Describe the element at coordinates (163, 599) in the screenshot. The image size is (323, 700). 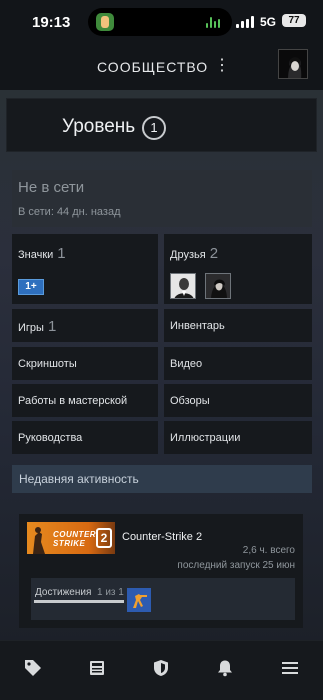
I see `achievements-panel: Достижения 1 из 1` at that location.